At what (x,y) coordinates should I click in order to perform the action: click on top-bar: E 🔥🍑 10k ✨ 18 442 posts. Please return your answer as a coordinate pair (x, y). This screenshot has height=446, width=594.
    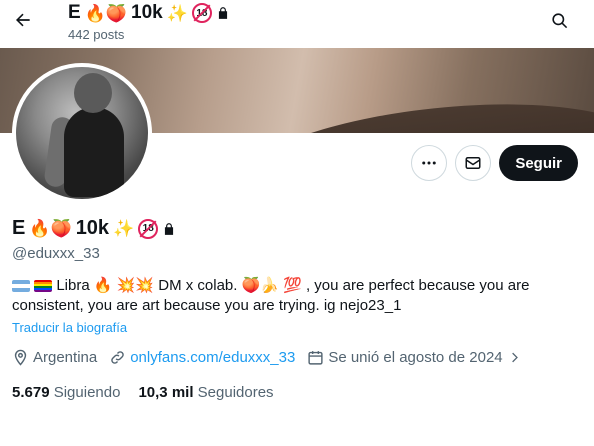
    Looking at the image, I should click on (297, 24).